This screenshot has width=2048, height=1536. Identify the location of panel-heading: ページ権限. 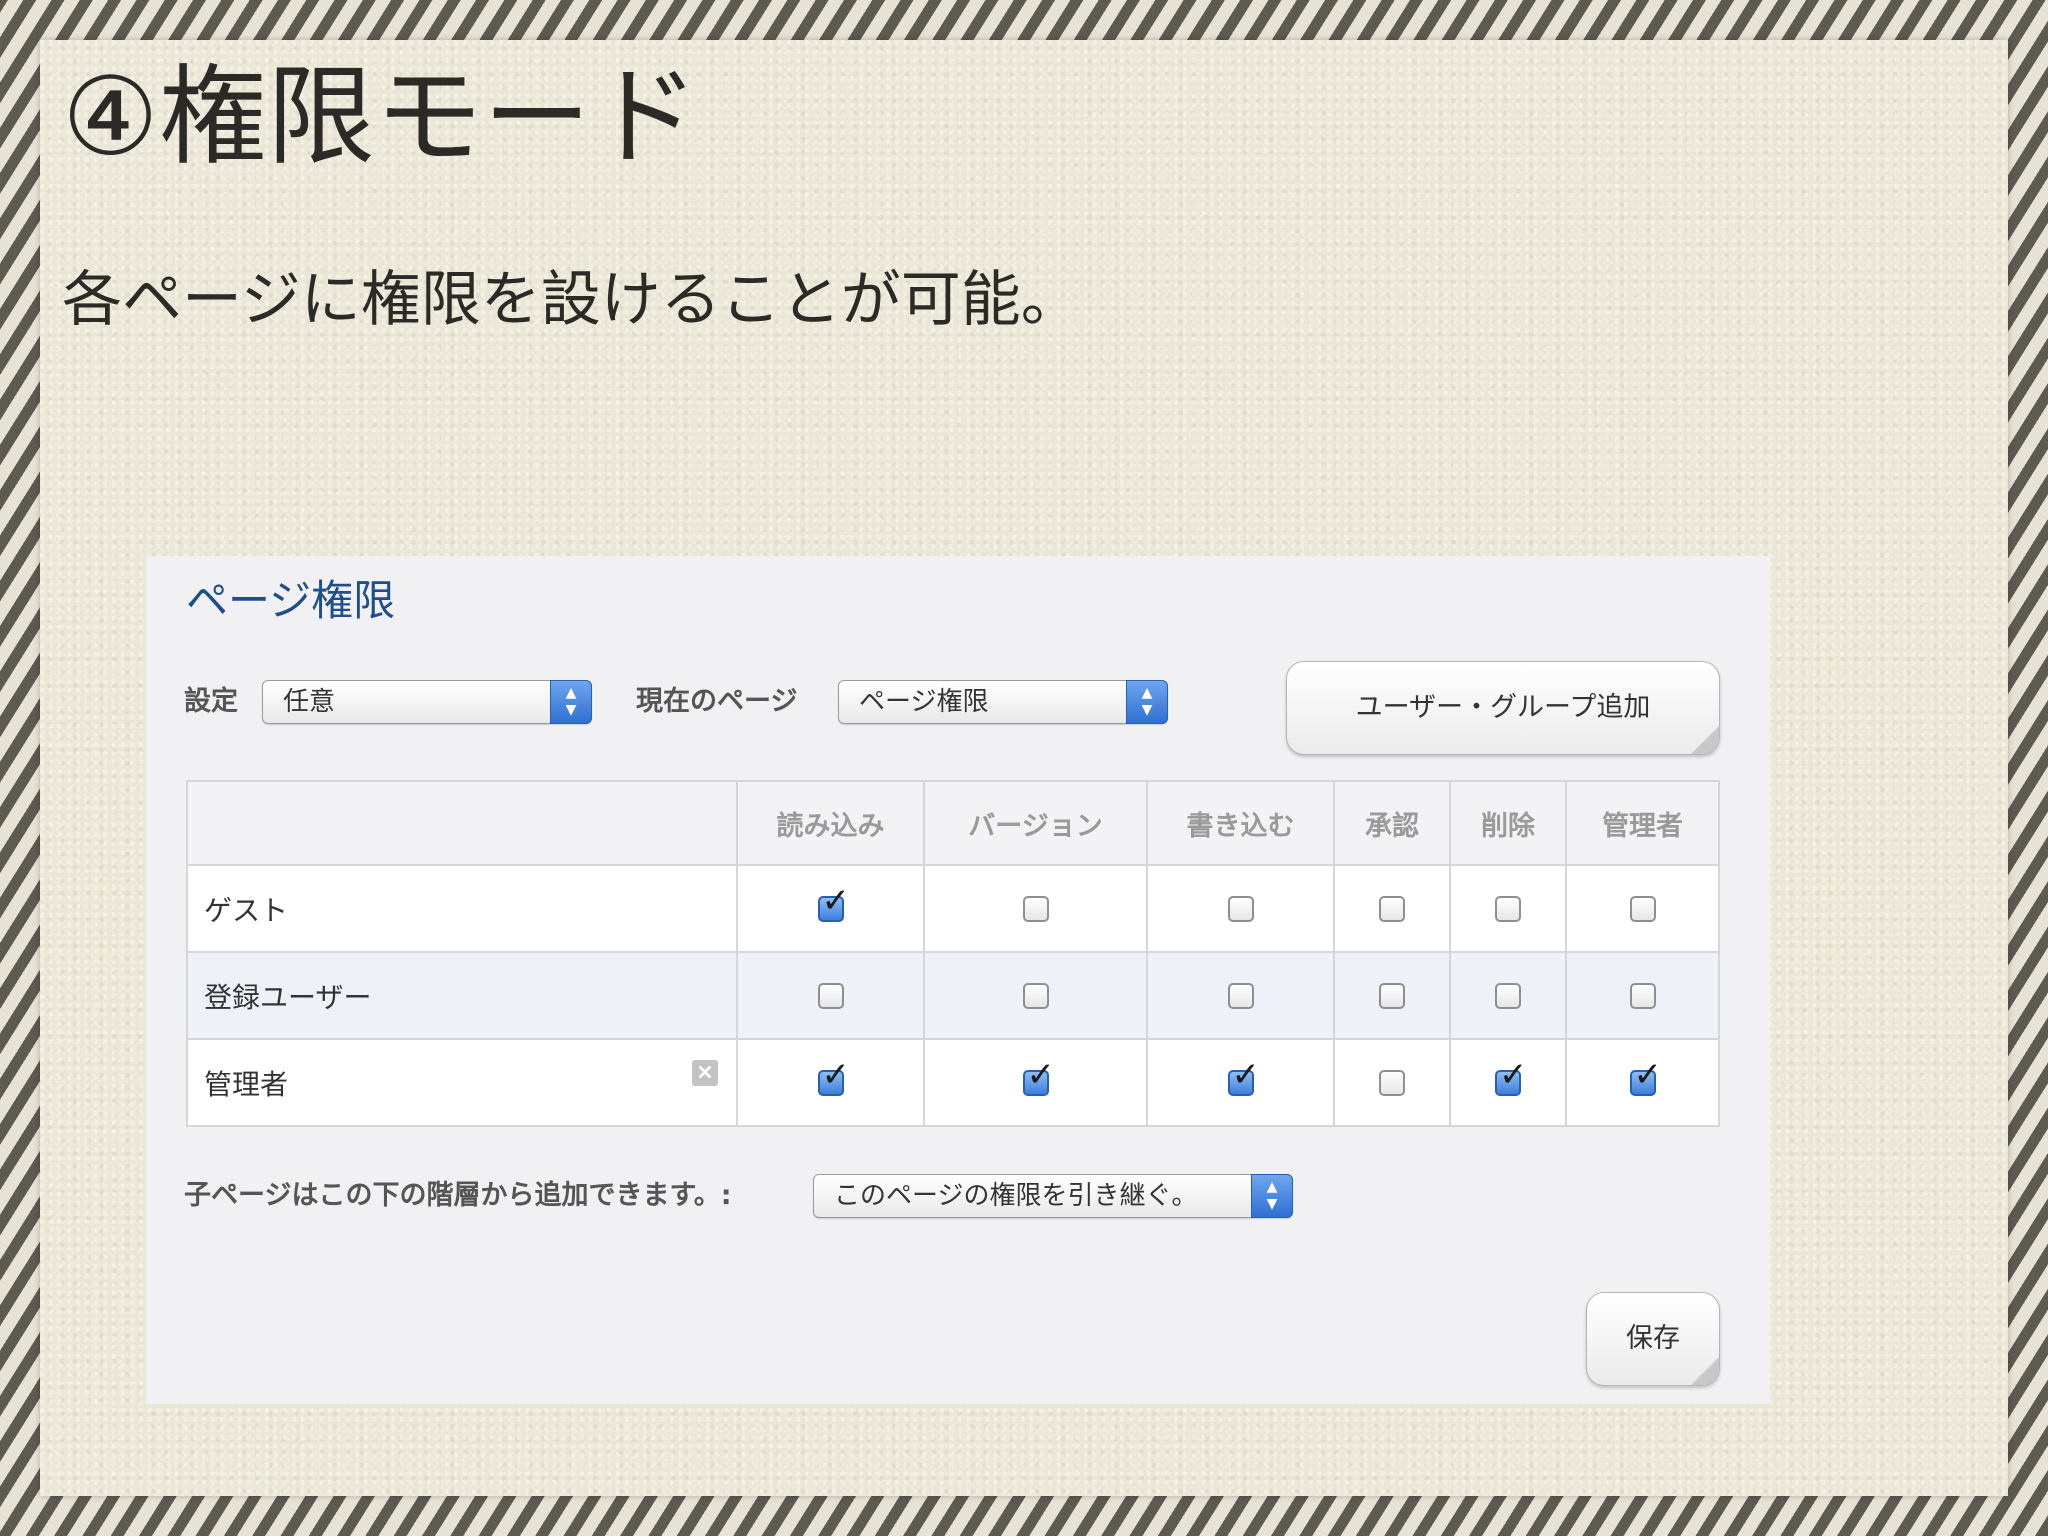
(291, 600).